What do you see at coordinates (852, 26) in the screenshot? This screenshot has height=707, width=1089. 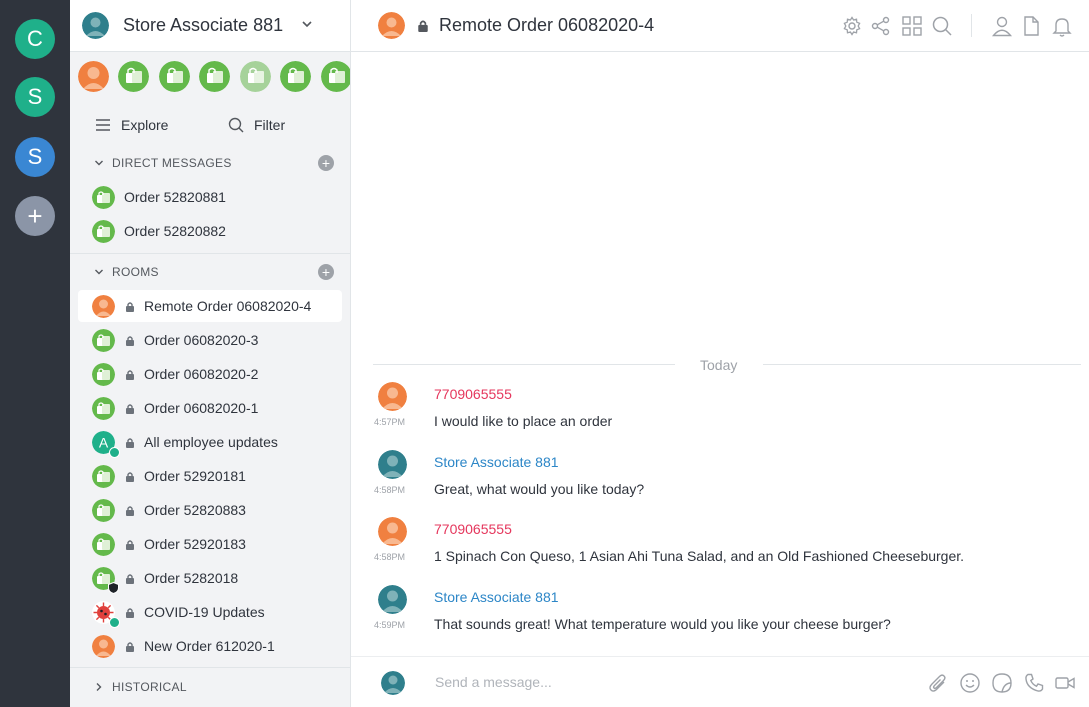 I see `gear-icon` at bounding box center [852, 26].